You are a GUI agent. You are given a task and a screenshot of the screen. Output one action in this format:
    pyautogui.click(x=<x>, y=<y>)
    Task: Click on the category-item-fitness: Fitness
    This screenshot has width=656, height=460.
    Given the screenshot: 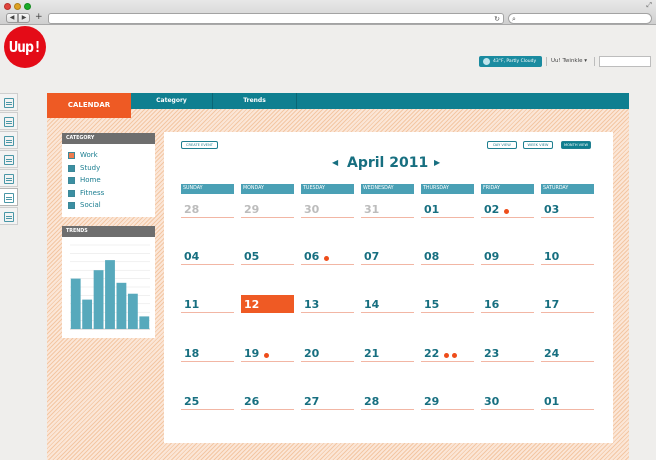 What is the action you would take?
    pyautogui.click(x=111, y=194)
    